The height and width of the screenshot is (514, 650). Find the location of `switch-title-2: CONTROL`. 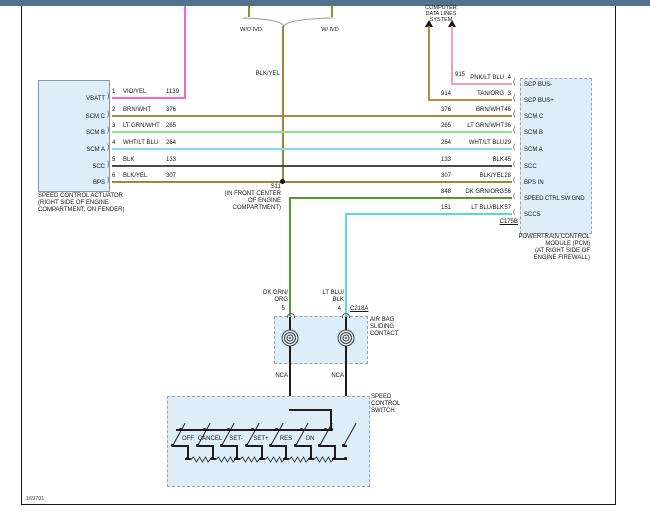

switch-title-2: CONTROL is located at coordinates (386, 404).